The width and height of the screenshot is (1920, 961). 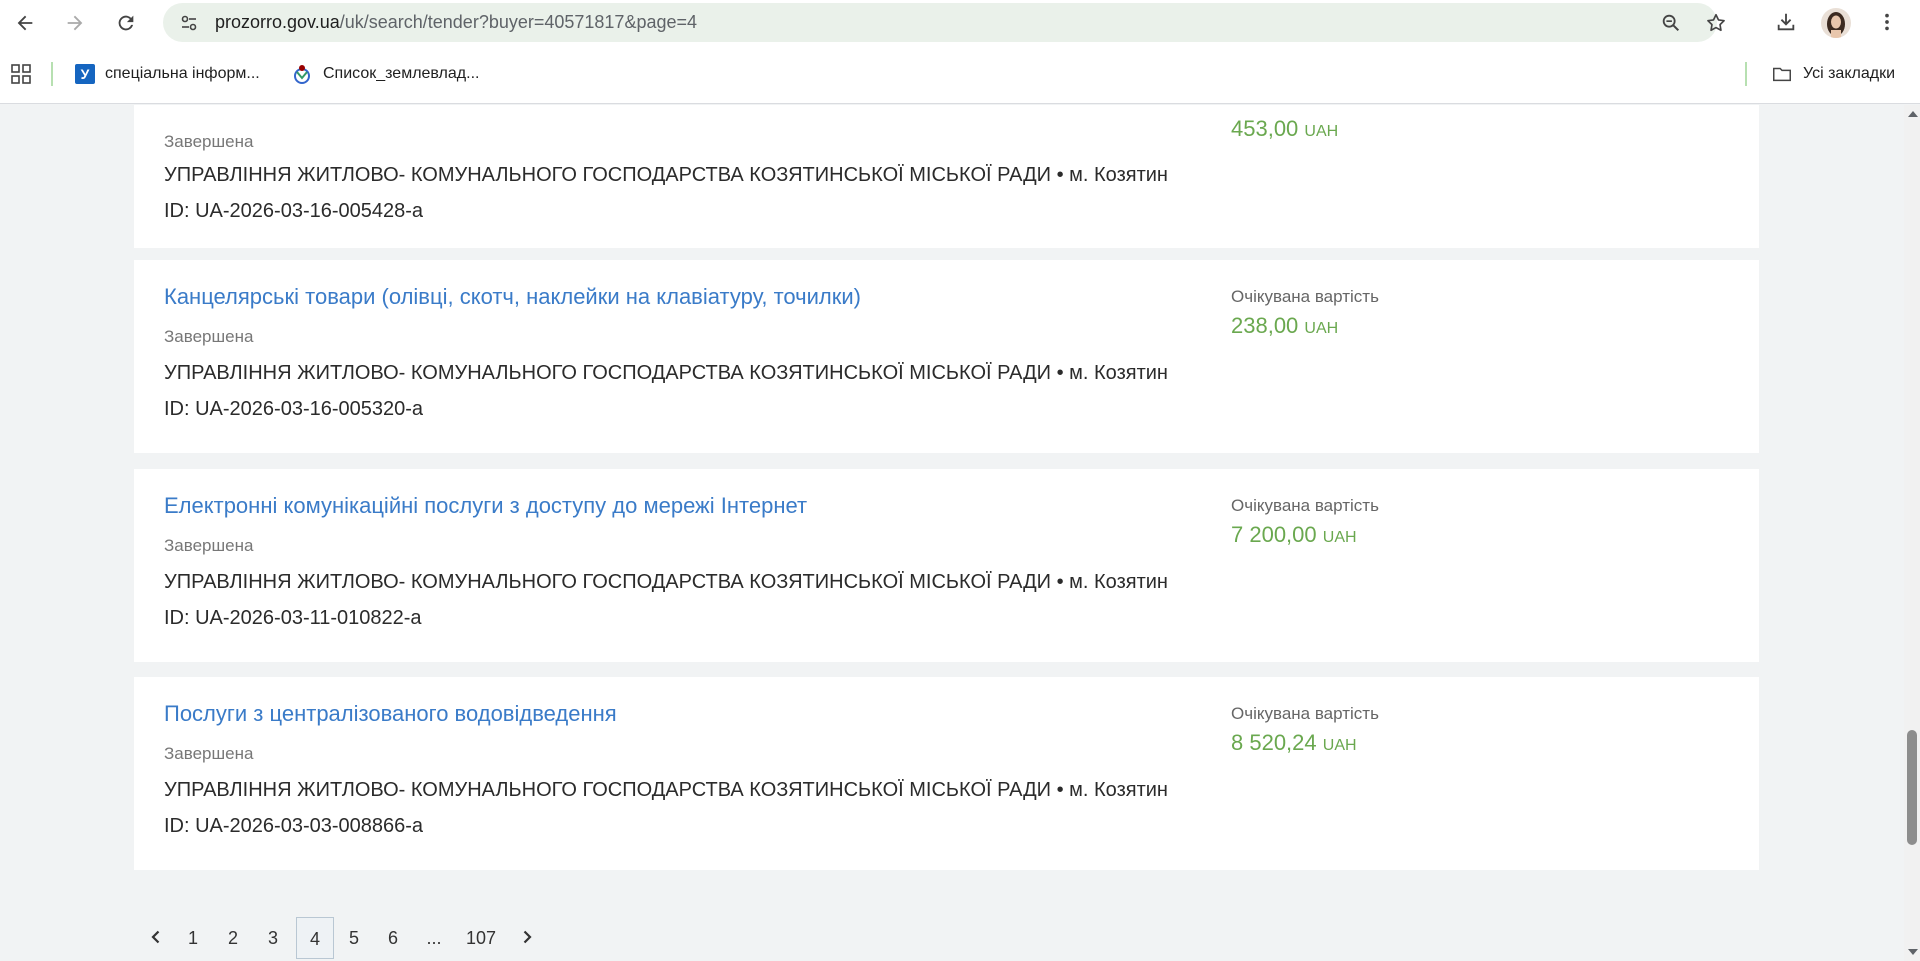 I want to click on reload-button, so click(x=126, y=23).